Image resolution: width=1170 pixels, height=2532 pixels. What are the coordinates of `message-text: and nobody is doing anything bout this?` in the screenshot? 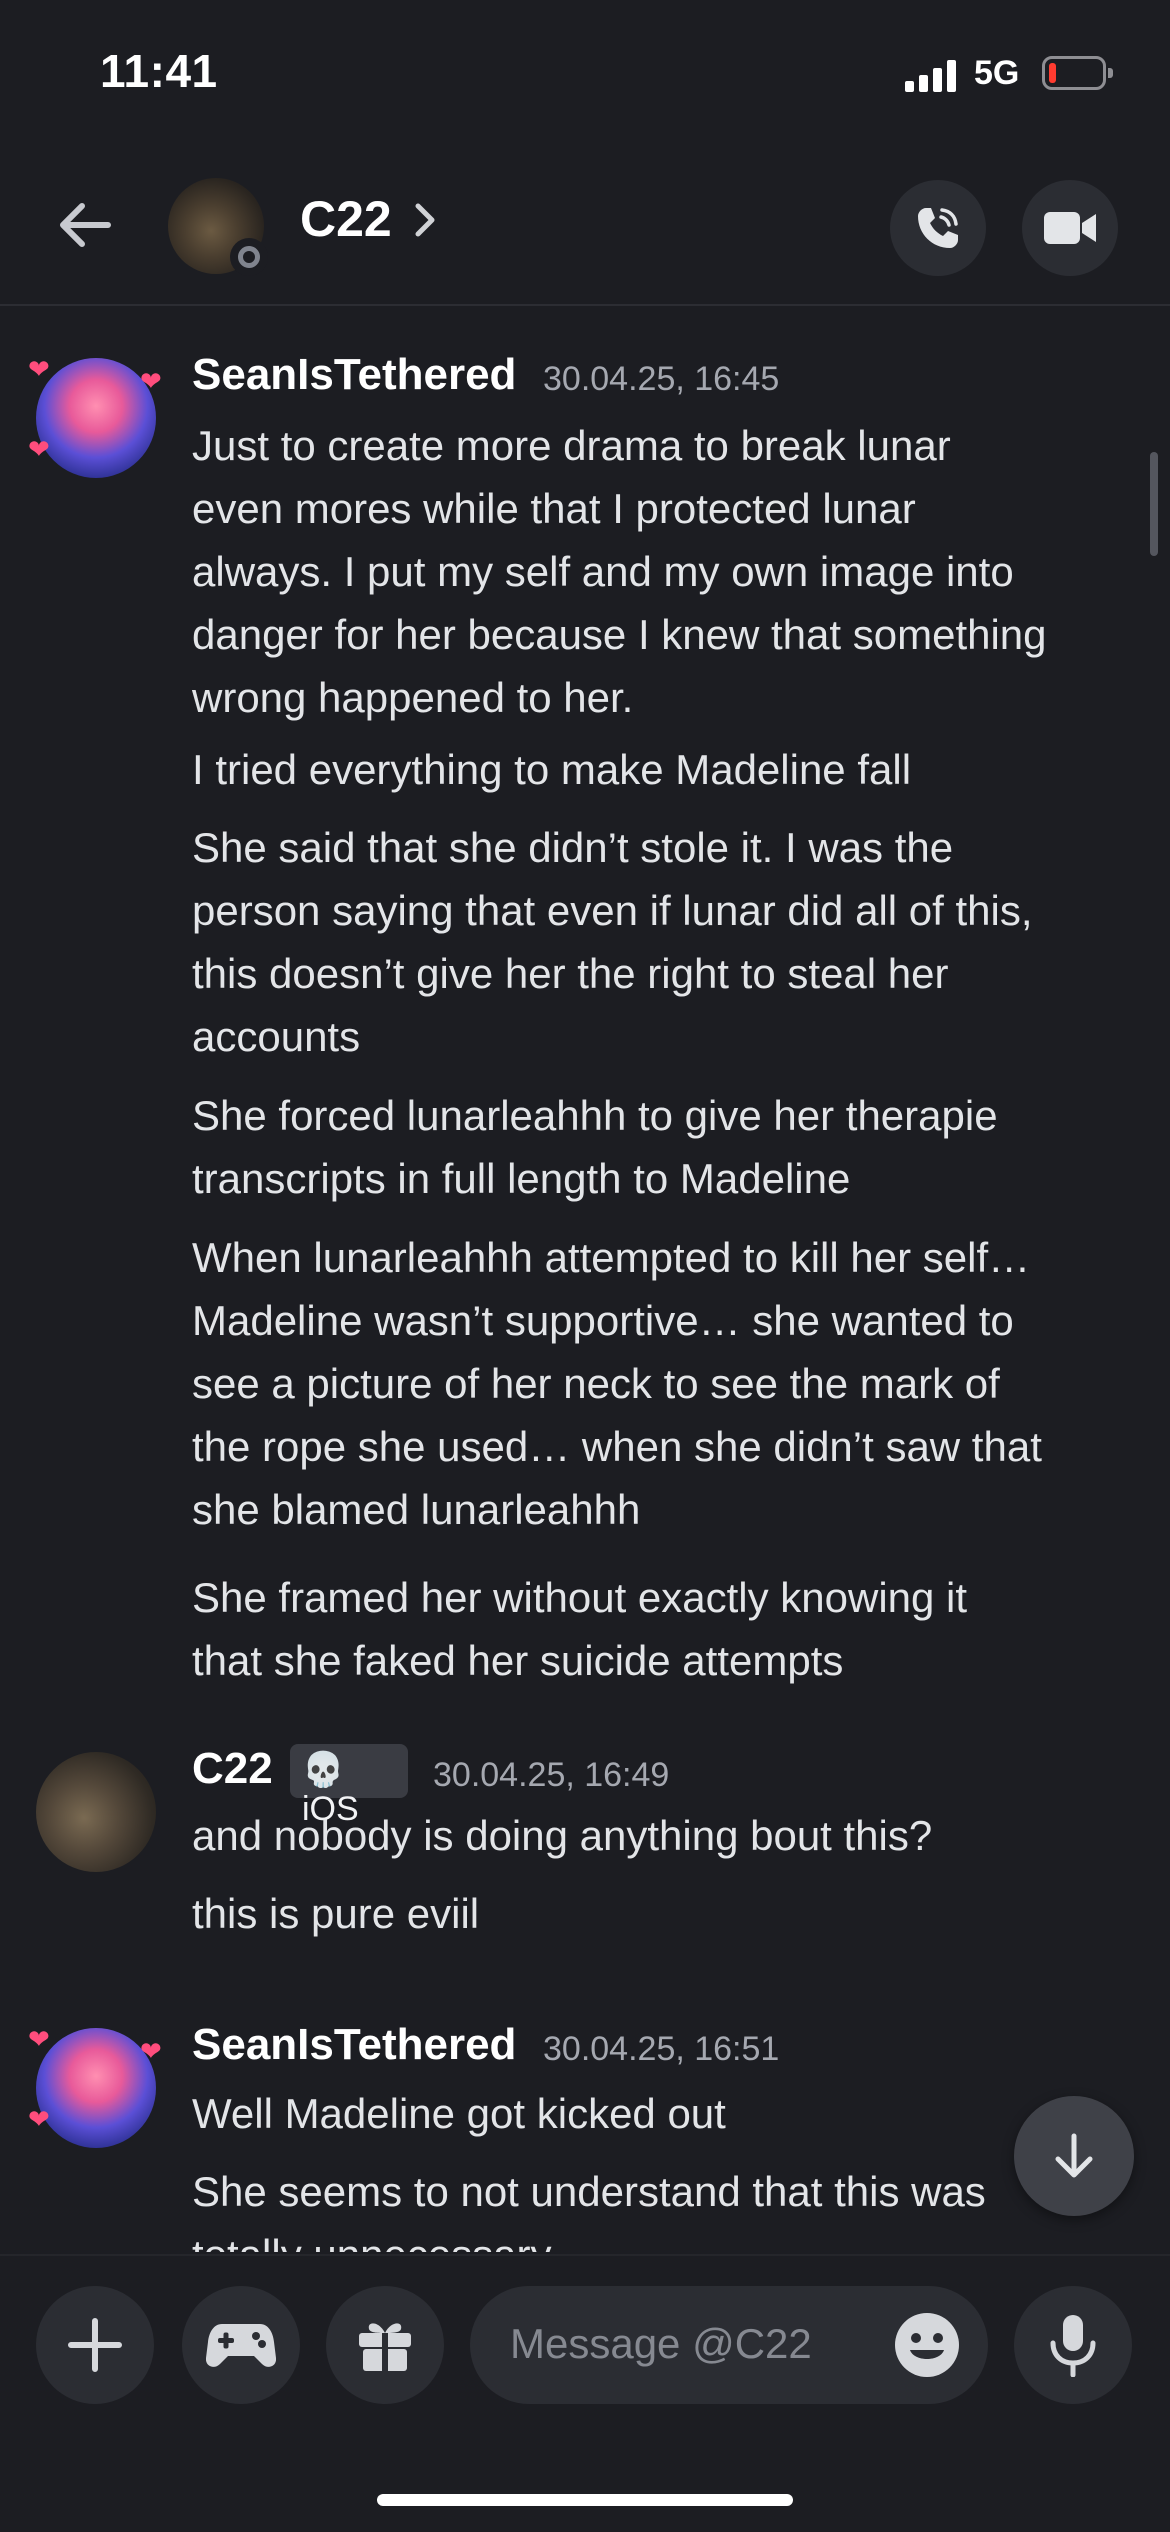 It's located at (662, 1835).